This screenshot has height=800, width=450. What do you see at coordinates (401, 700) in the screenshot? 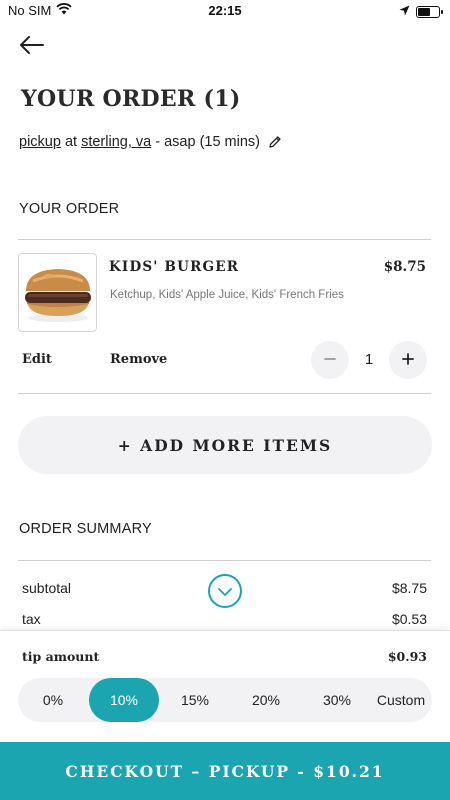
I see `tip-option-custom: Custom` at bounding box center [401, 700].